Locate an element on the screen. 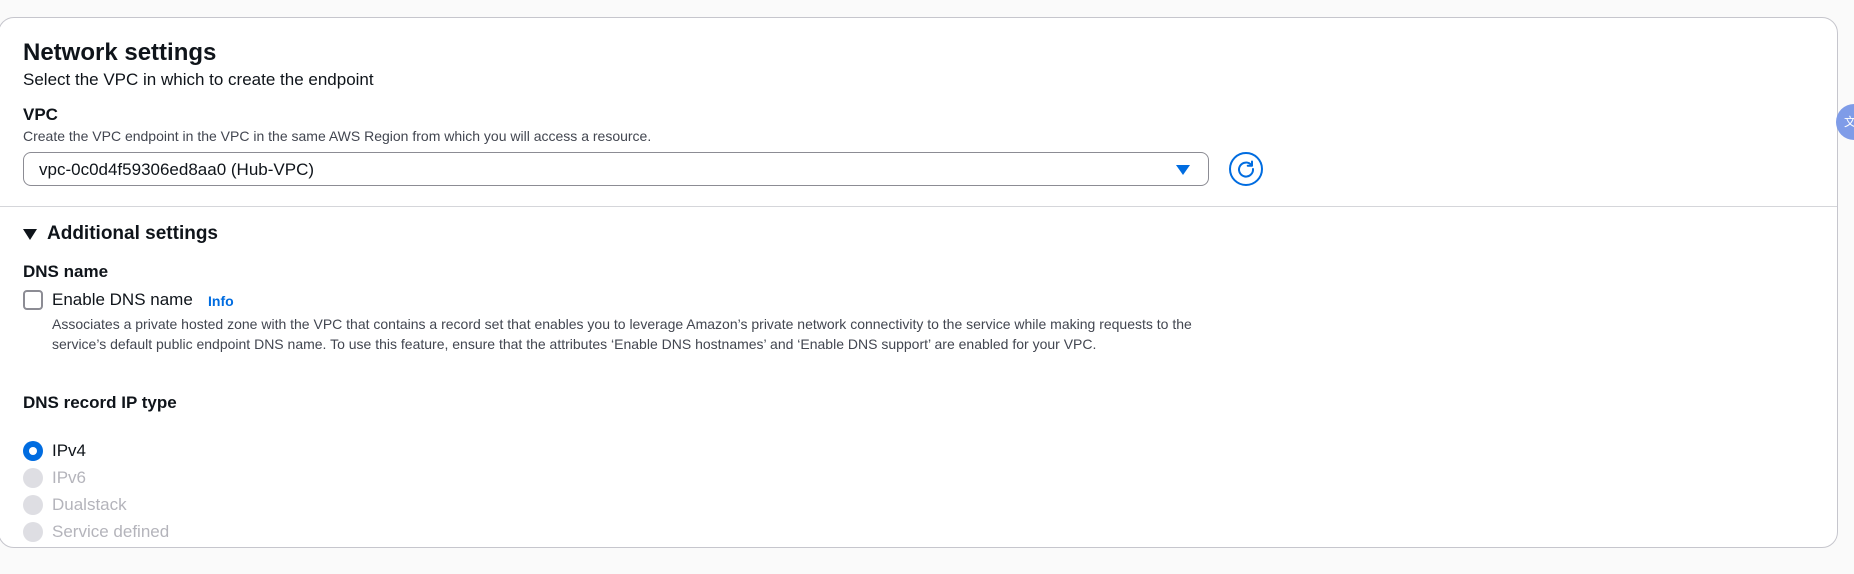 Image resolution: width=1854 pixels, height=574 pixels. info-link: Info is located at coordinates (221, 301).